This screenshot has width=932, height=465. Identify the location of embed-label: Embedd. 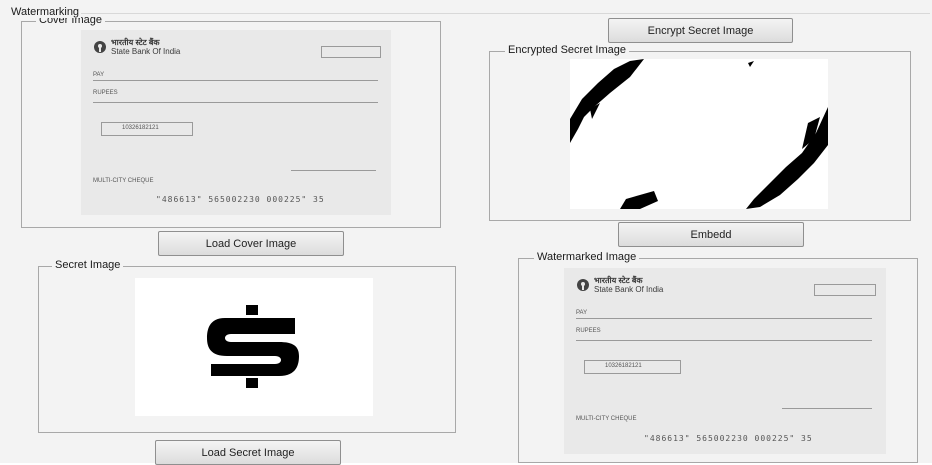
(711, 234).